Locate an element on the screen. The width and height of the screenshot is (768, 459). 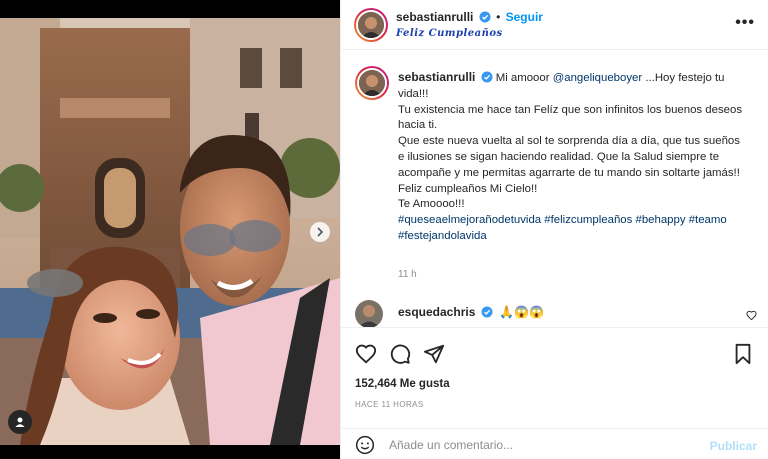
next-photo-button is located at coordinates (320, 232).